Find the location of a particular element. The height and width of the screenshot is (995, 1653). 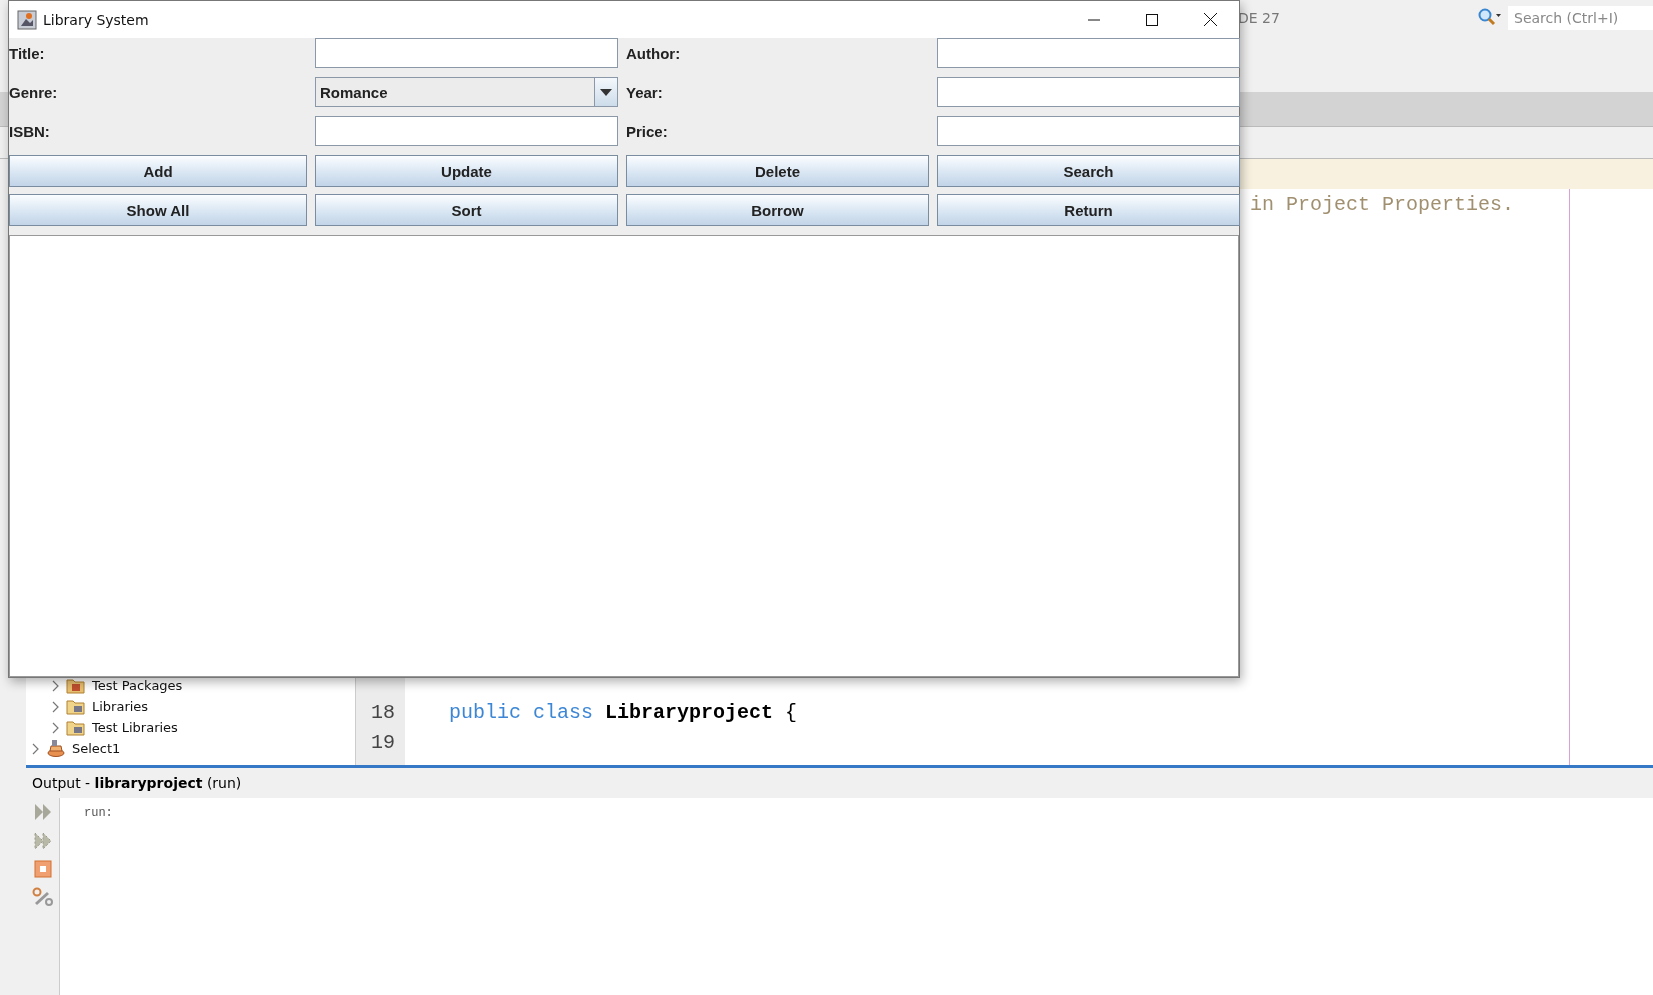

rerun-icon is located at coordinates (42, 812).